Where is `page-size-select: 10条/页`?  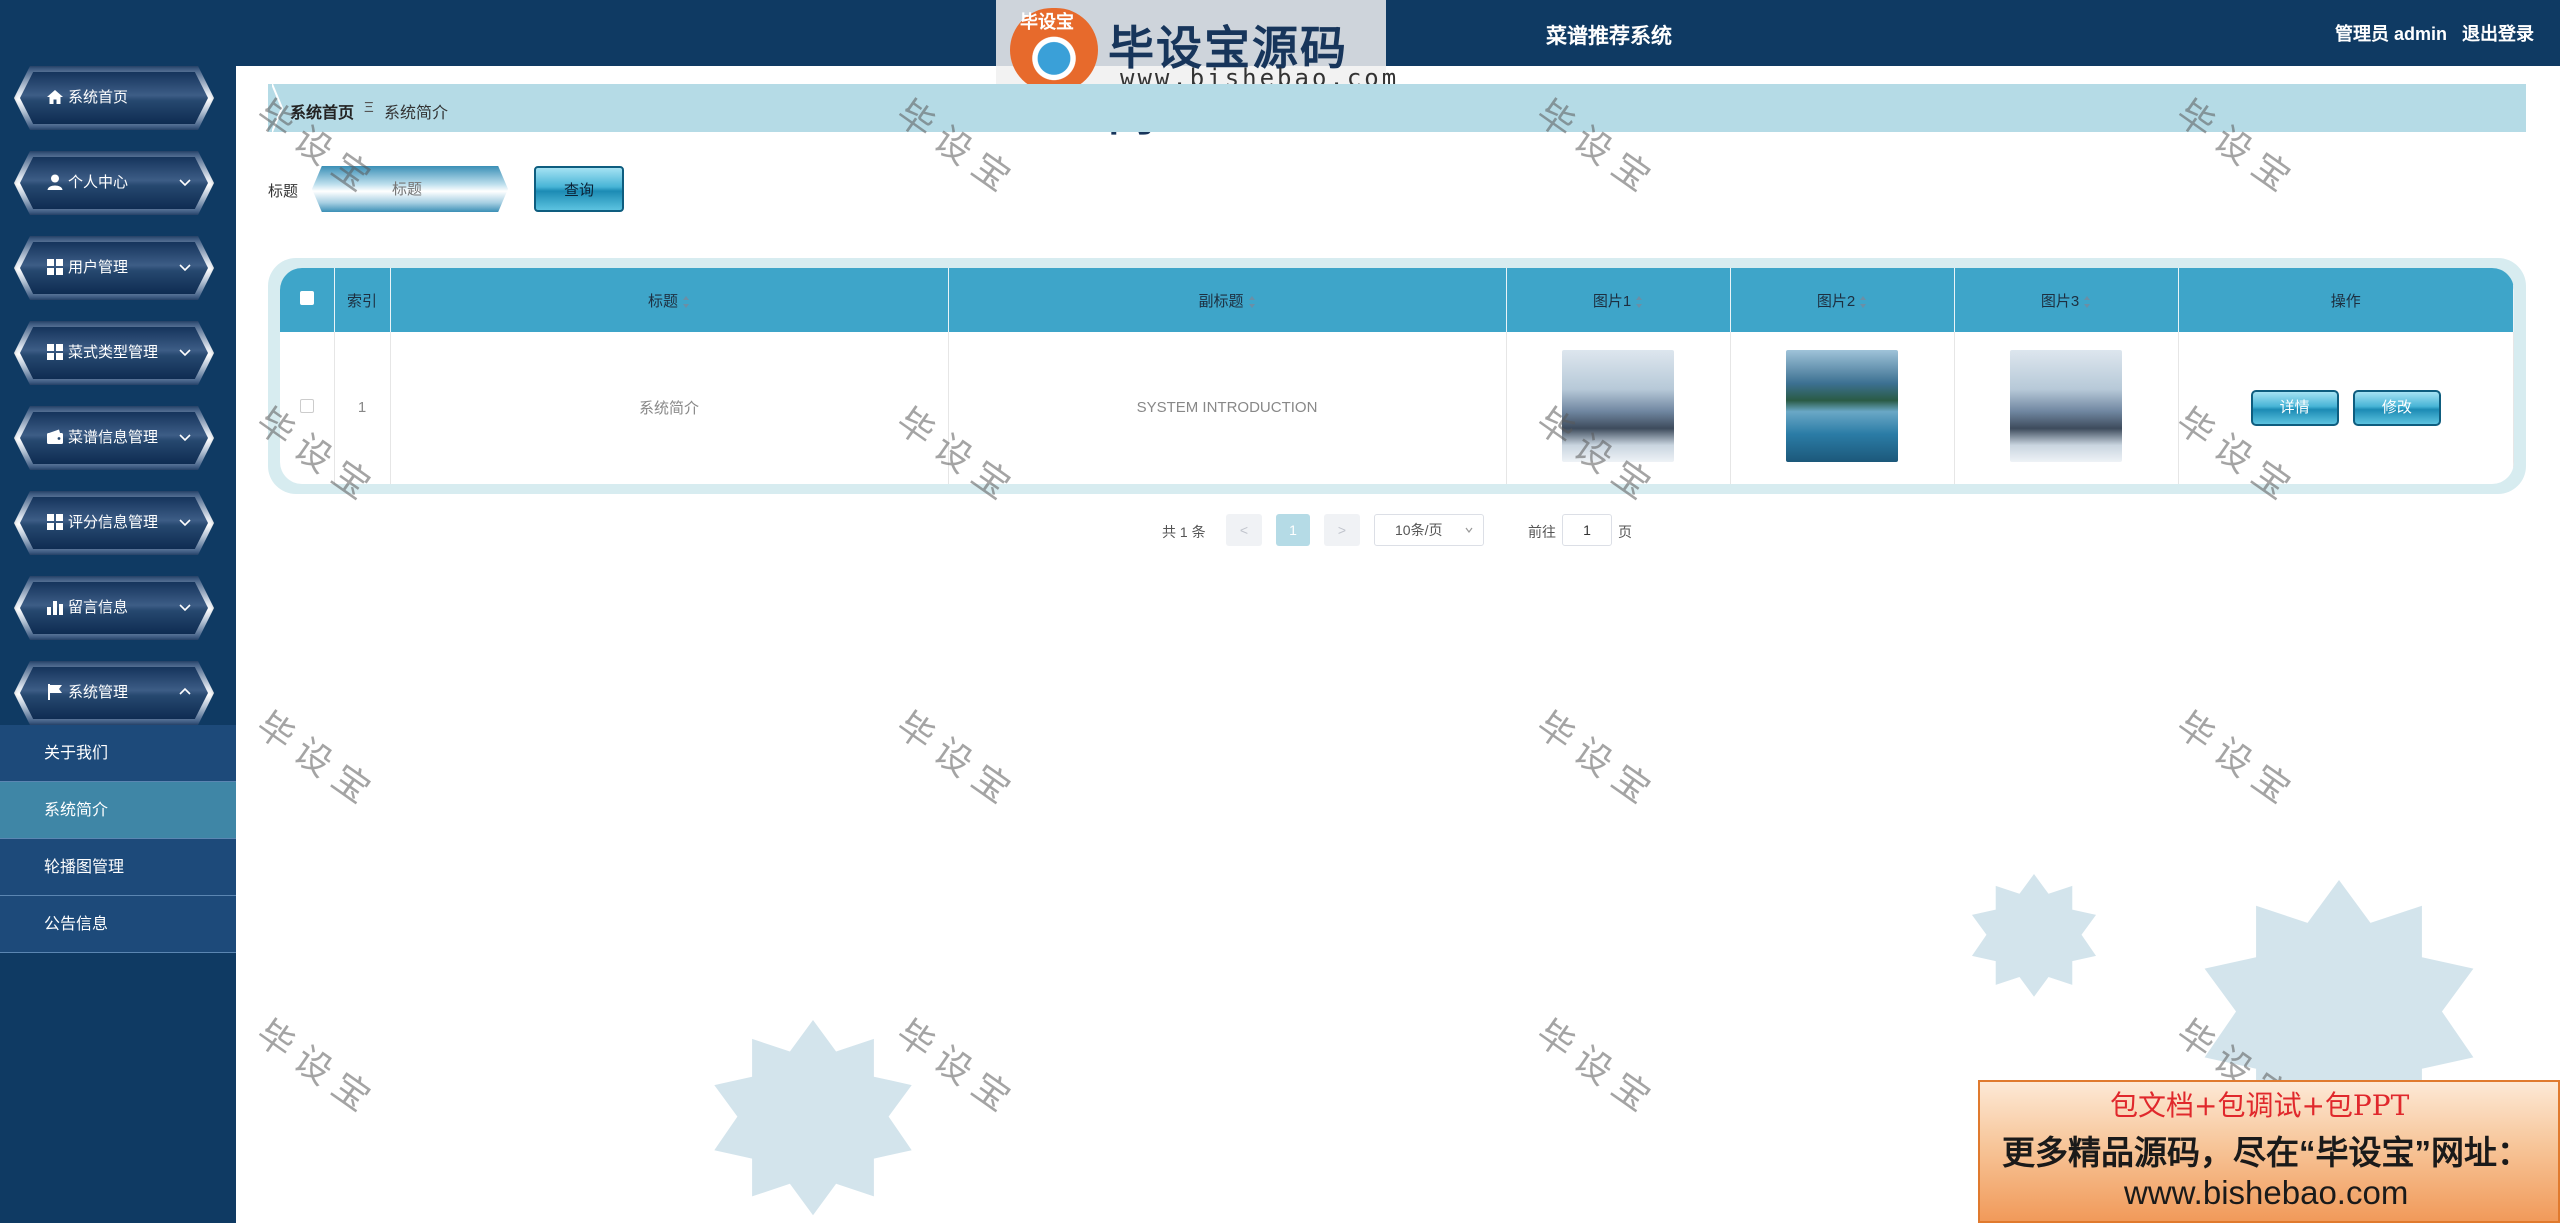 page-size-select: 10条/页 is located at coordinates (1429, 530).